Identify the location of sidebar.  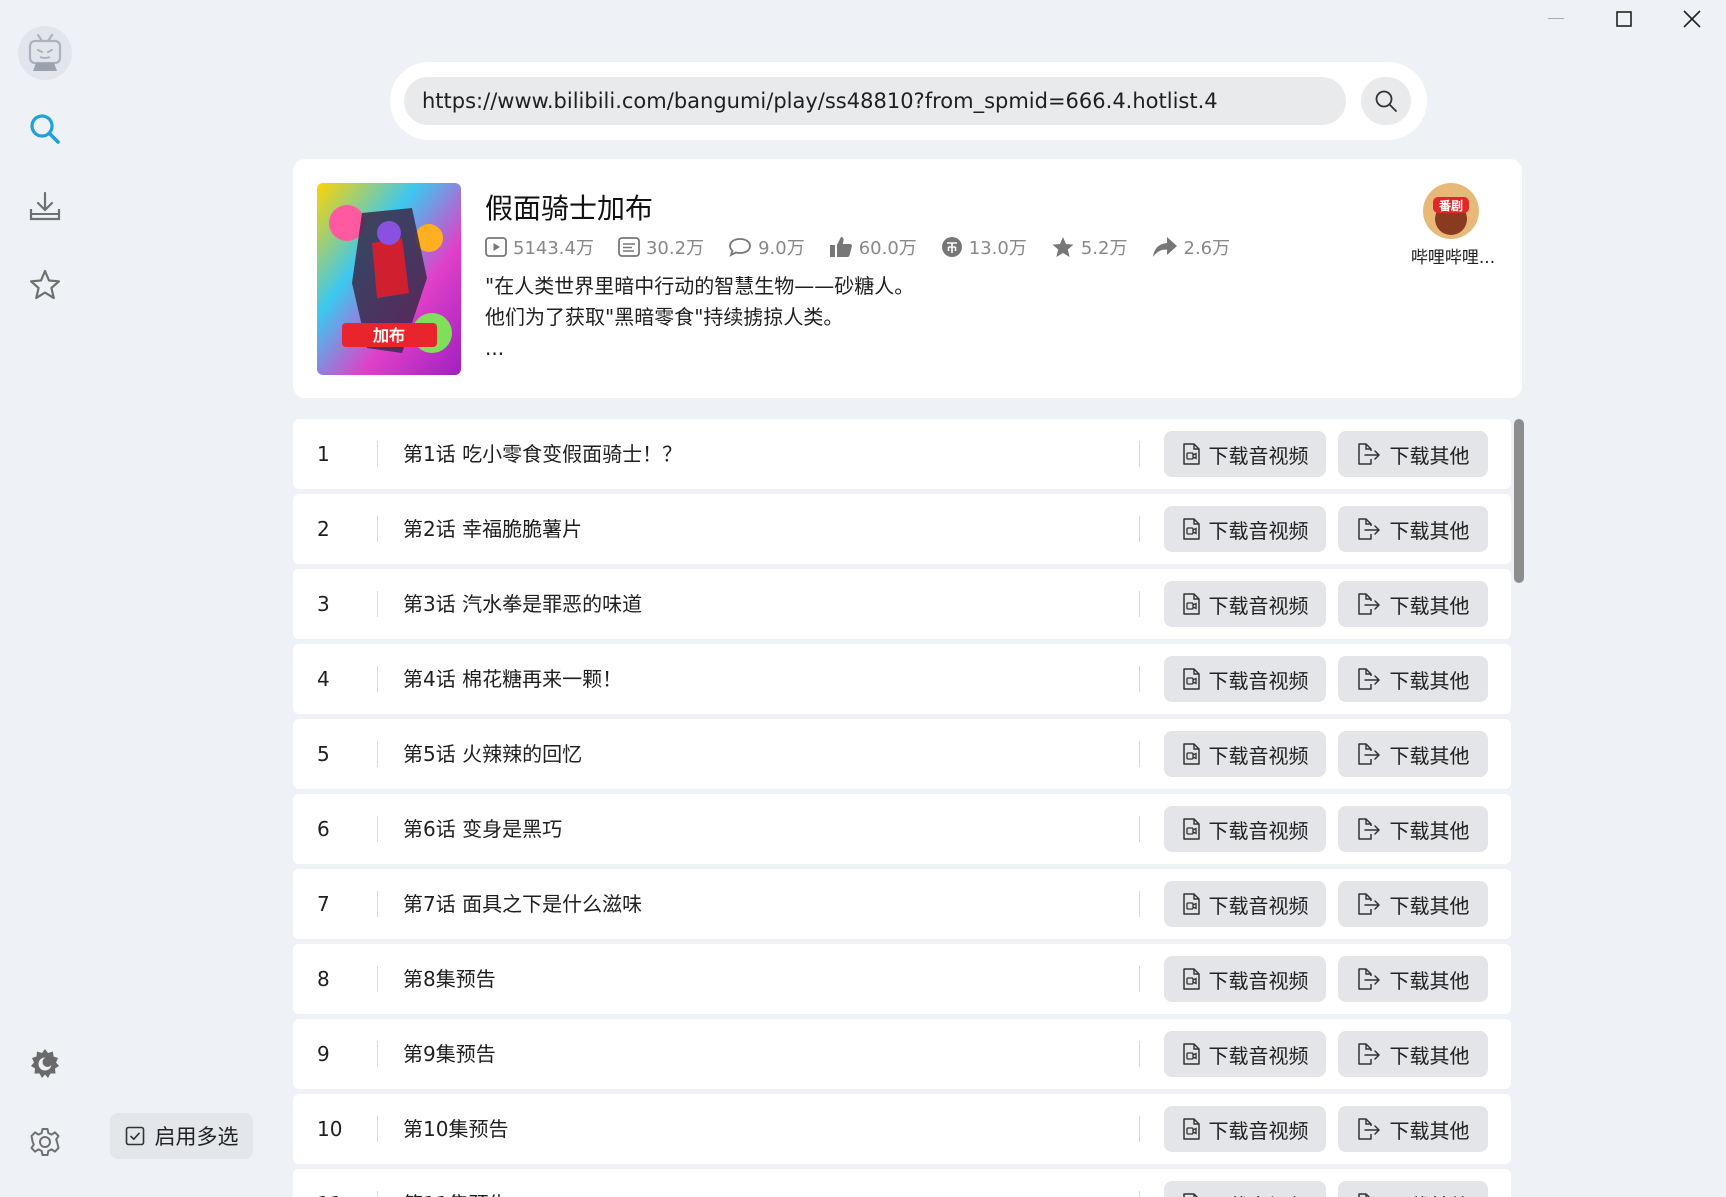
(45, 598).